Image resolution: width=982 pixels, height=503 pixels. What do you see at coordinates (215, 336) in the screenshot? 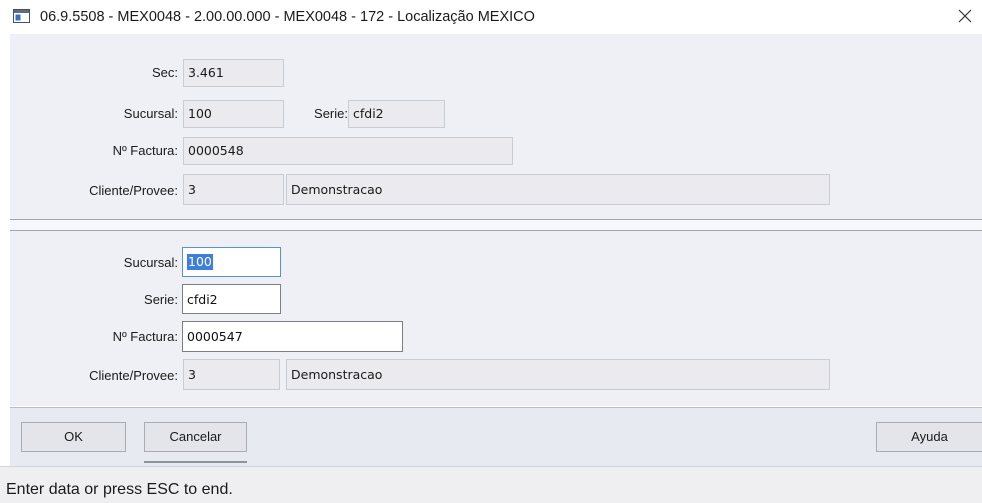
I see `edit-factura-value: 0000547` at bounding box center [215, 336].